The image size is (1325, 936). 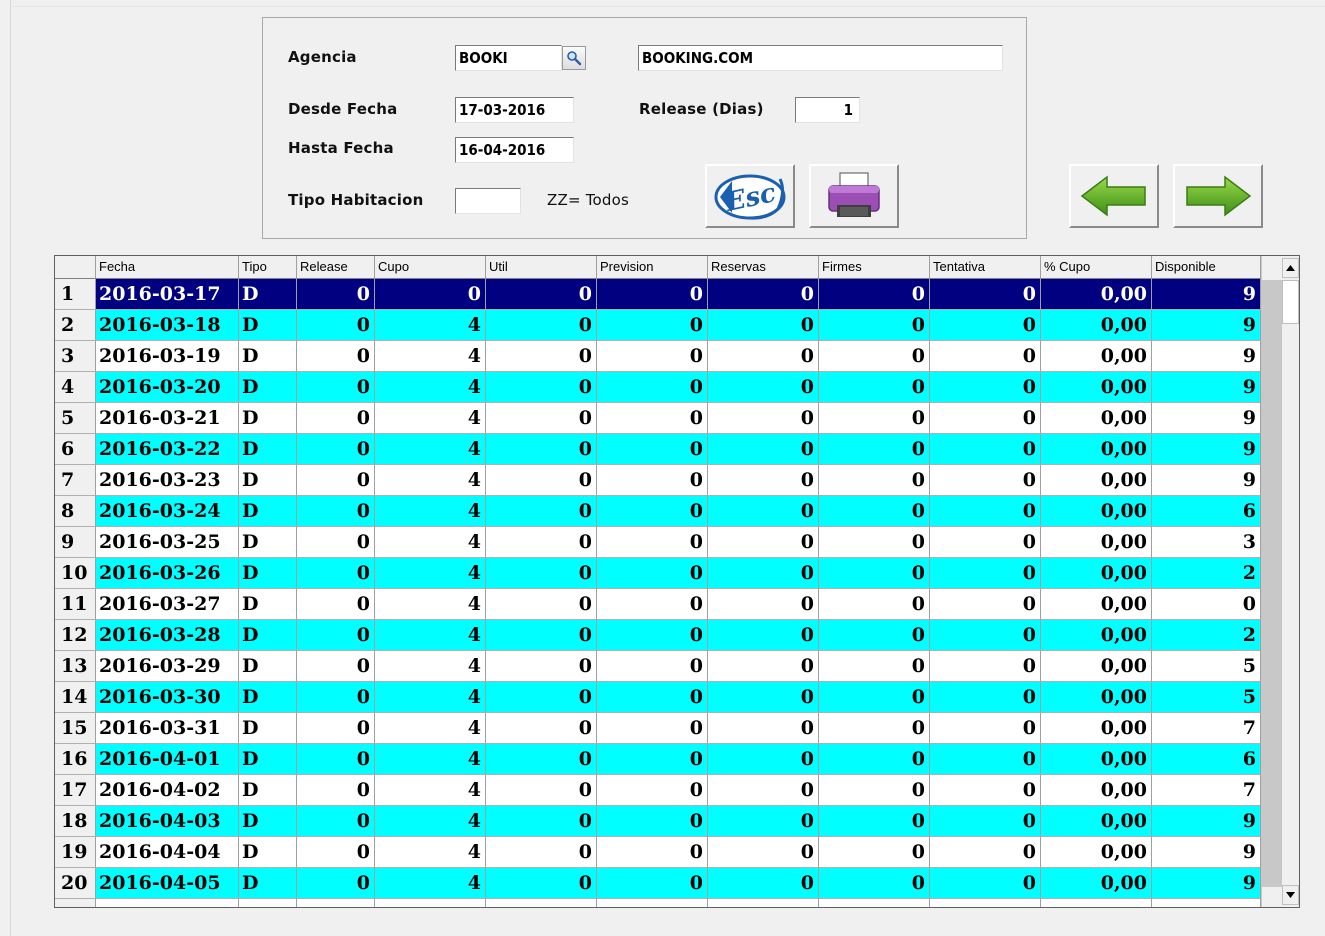 I want to click on cupo-cell: 0, so click(x=430, y=294).